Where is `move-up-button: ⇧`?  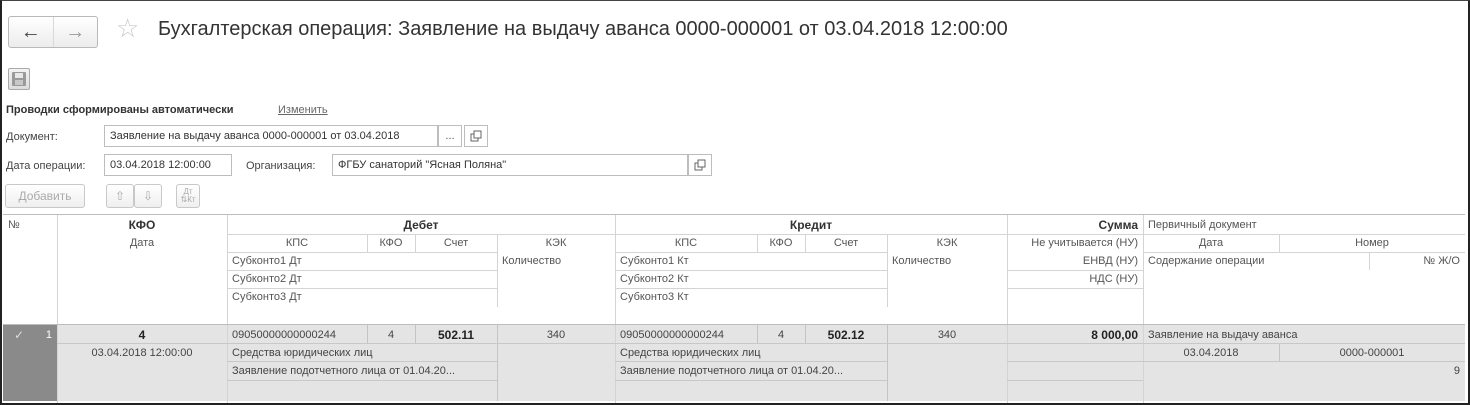
move-up-button: ⇧ is located at coordinates (120, 196).